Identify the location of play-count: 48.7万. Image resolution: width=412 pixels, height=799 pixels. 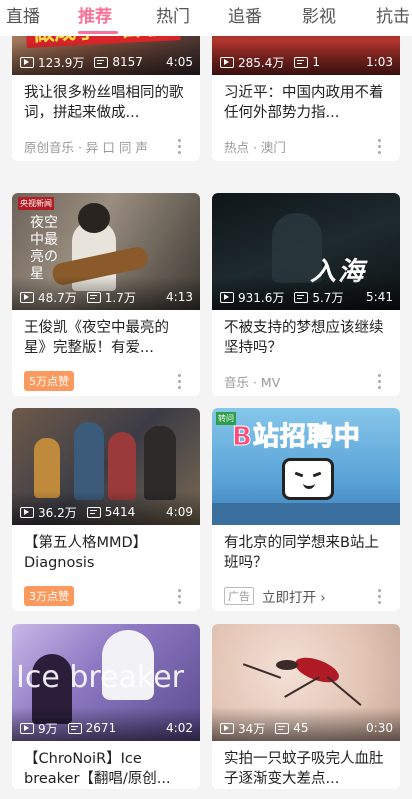
(57, 297).